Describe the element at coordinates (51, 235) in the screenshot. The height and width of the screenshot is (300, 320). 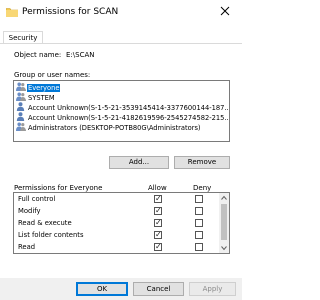
I see `permission-label: List folder contents` at that location.